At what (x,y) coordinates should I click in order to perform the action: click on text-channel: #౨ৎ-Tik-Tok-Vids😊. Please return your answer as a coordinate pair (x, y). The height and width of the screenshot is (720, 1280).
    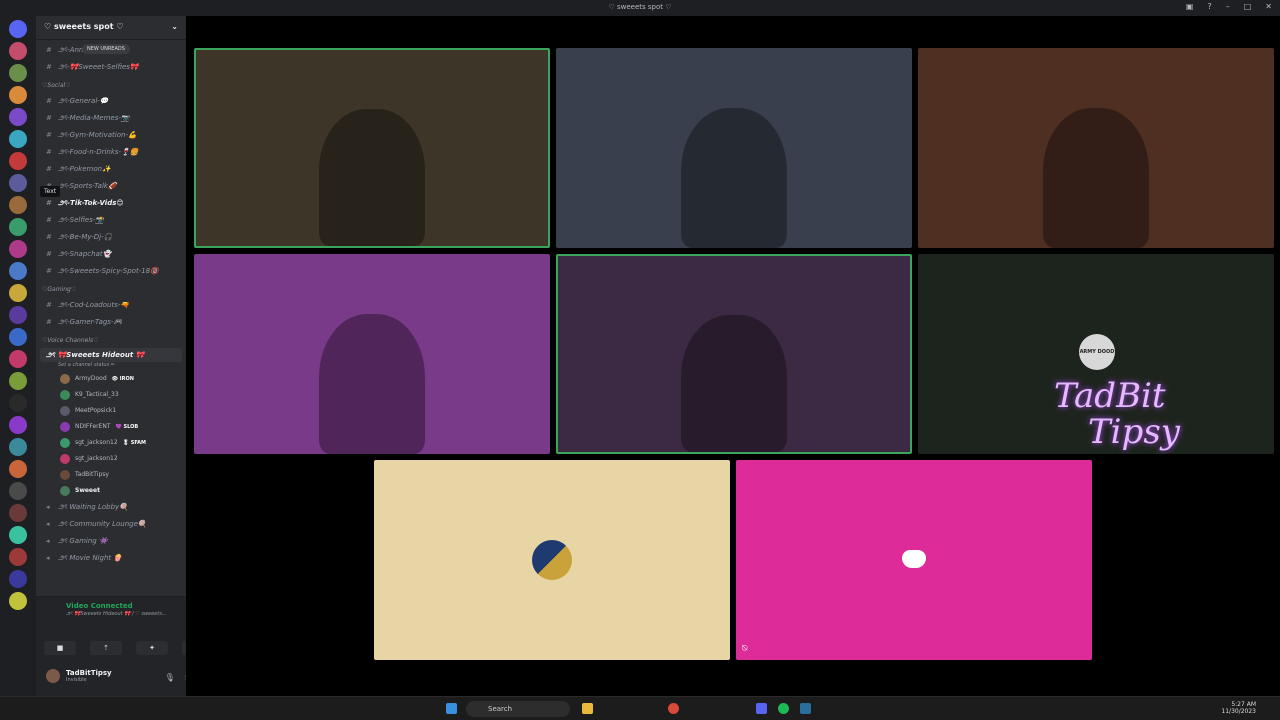
    Looking at the image, I should click on (111, 203).